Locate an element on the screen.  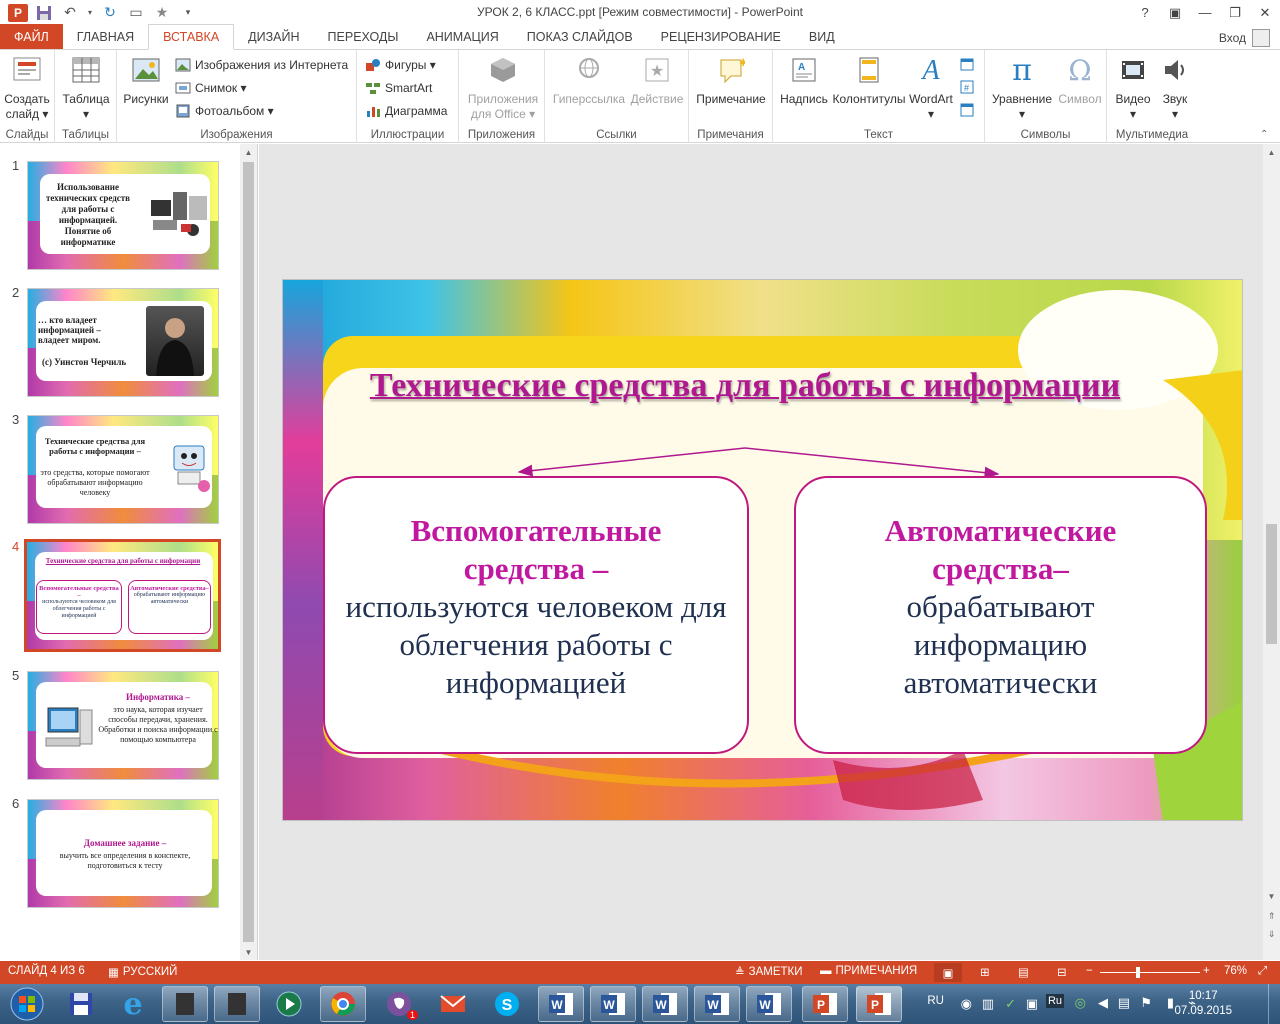
minimize-button: — is located at coordinates (1205, 12).